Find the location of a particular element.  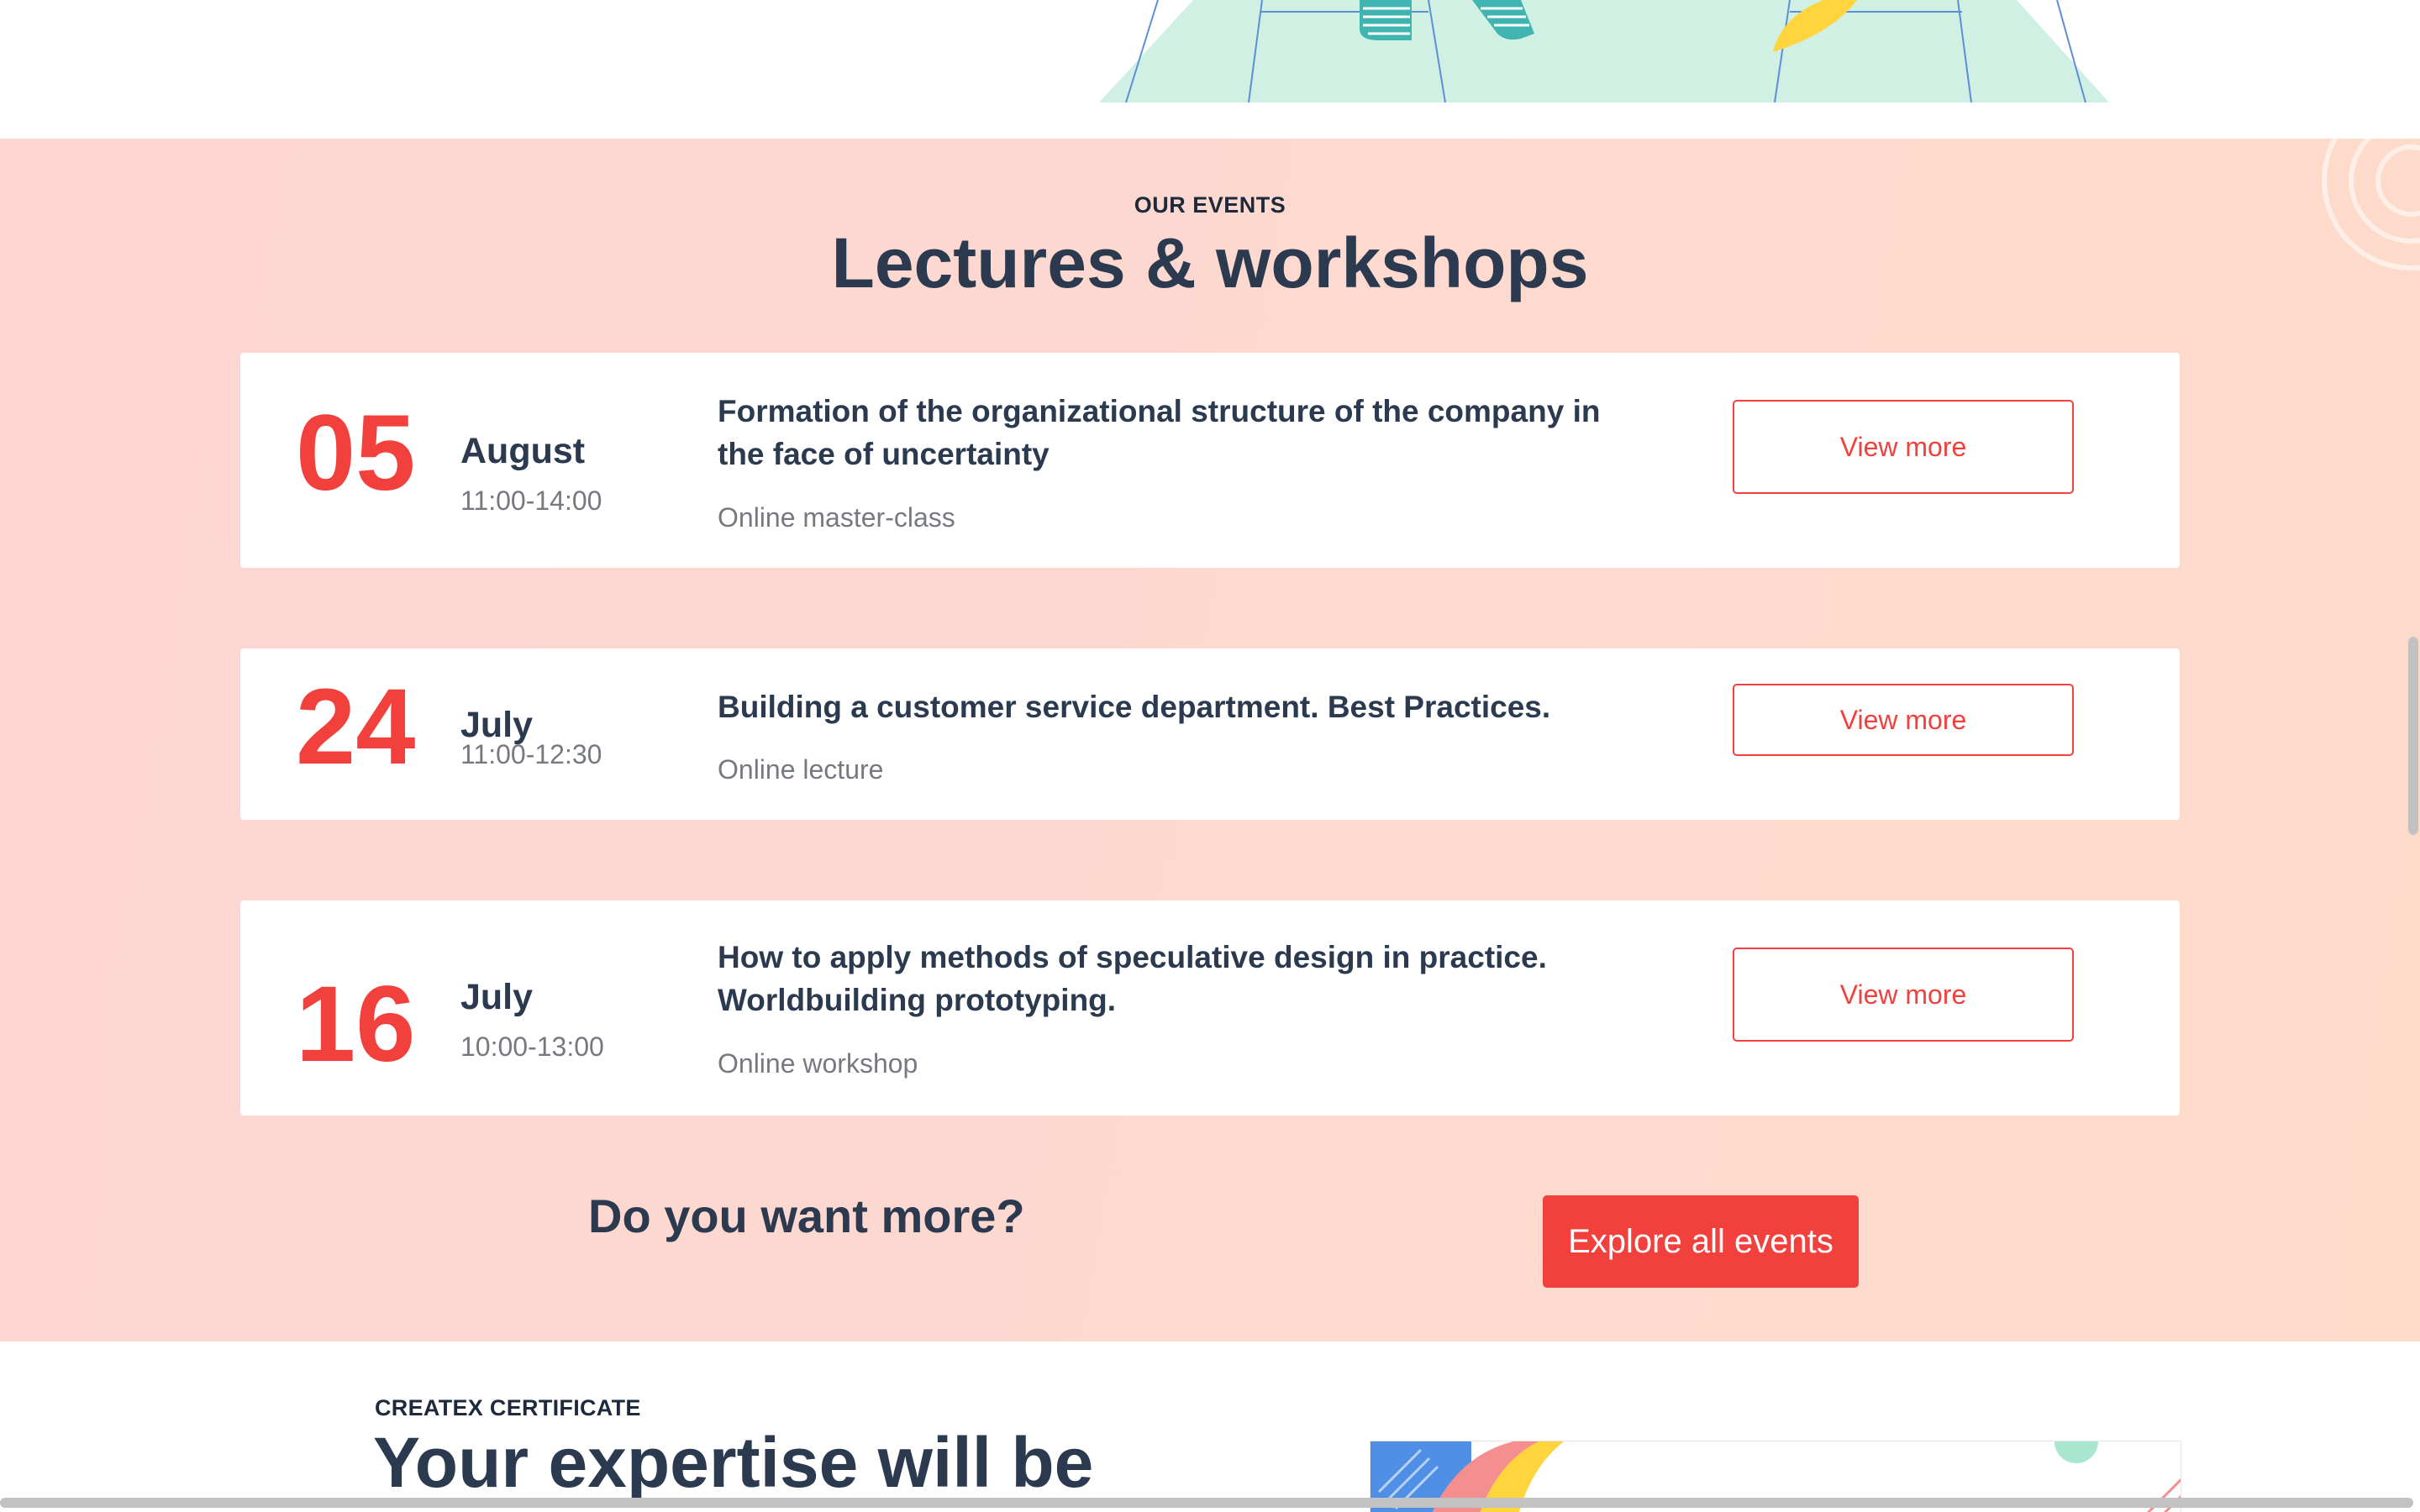

event-time: 10:00-13:00 is located at coordinates (532, 1047).